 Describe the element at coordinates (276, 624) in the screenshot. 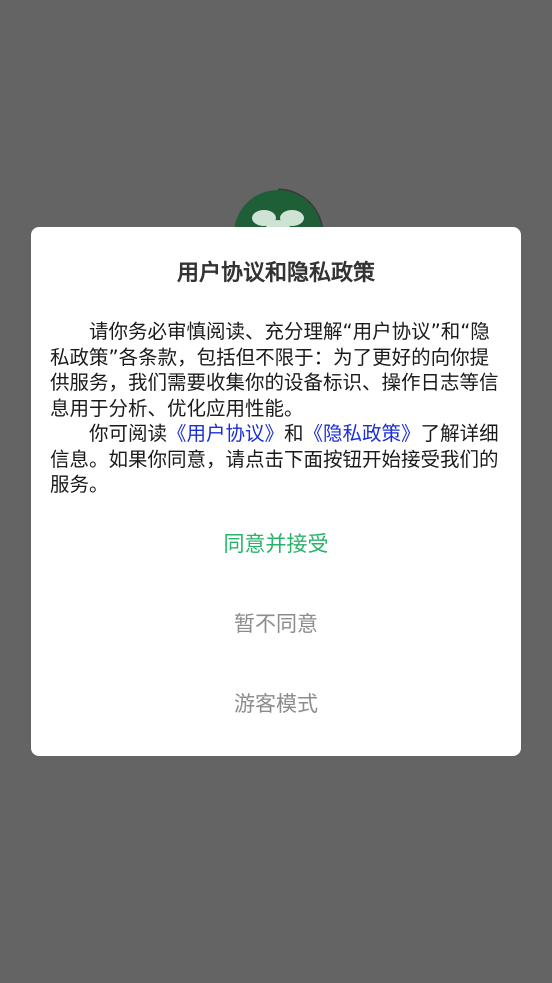

I see `decline-button: 暂不同意` at that location.